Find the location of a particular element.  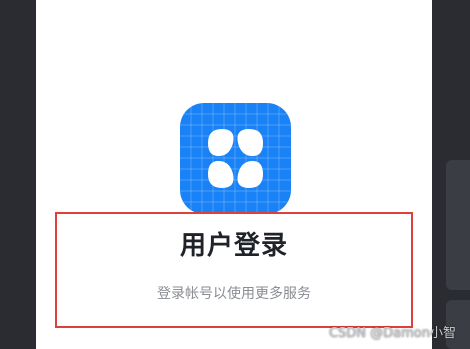

app-logo-icon is located at coordinates (235, 158).